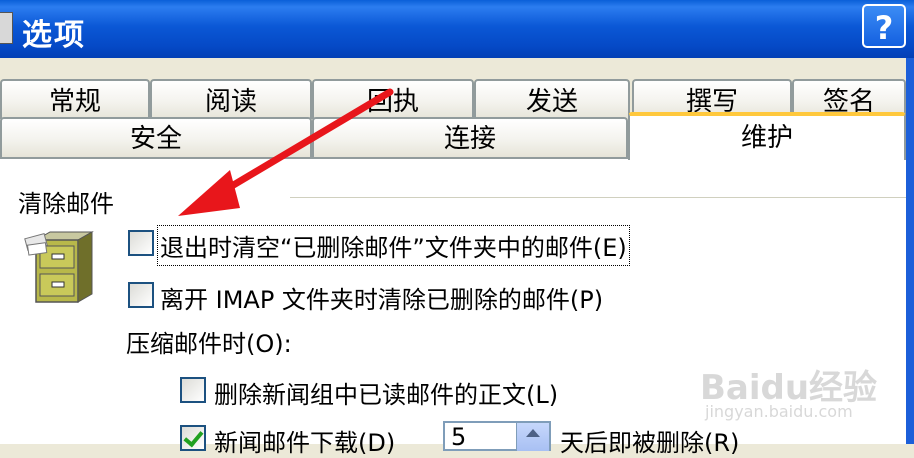  I want to click on purge-imap-checkbox, so click(141, 295).